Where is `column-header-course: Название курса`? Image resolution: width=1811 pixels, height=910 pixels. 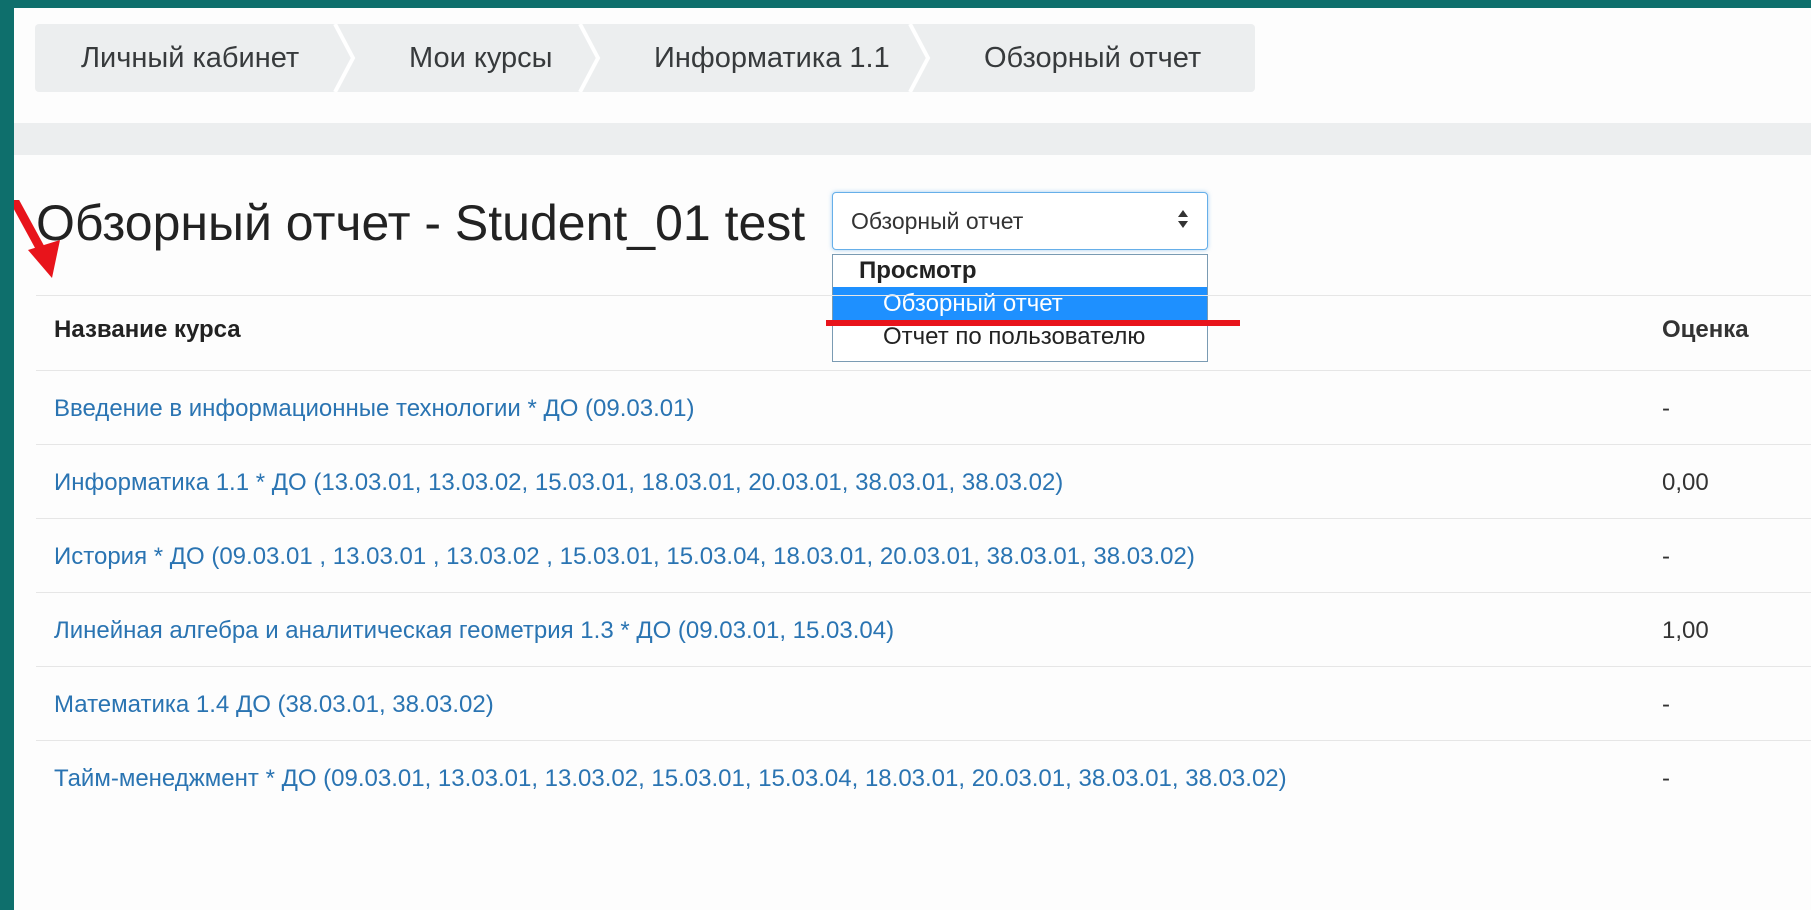
column-header-course: Название курса is located at coordinates (147, 330).